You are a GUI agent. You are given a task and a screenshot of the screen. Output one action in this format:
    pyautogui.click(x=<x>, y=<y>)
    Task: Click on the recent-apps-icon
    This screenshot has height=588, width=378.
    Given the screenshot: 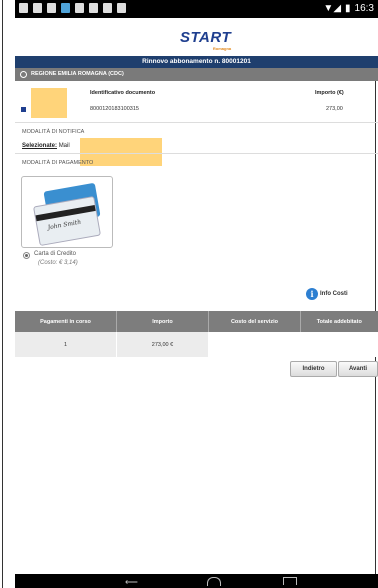 What is the action you would take?
    pyautogui.click(x=290, y=581)
    